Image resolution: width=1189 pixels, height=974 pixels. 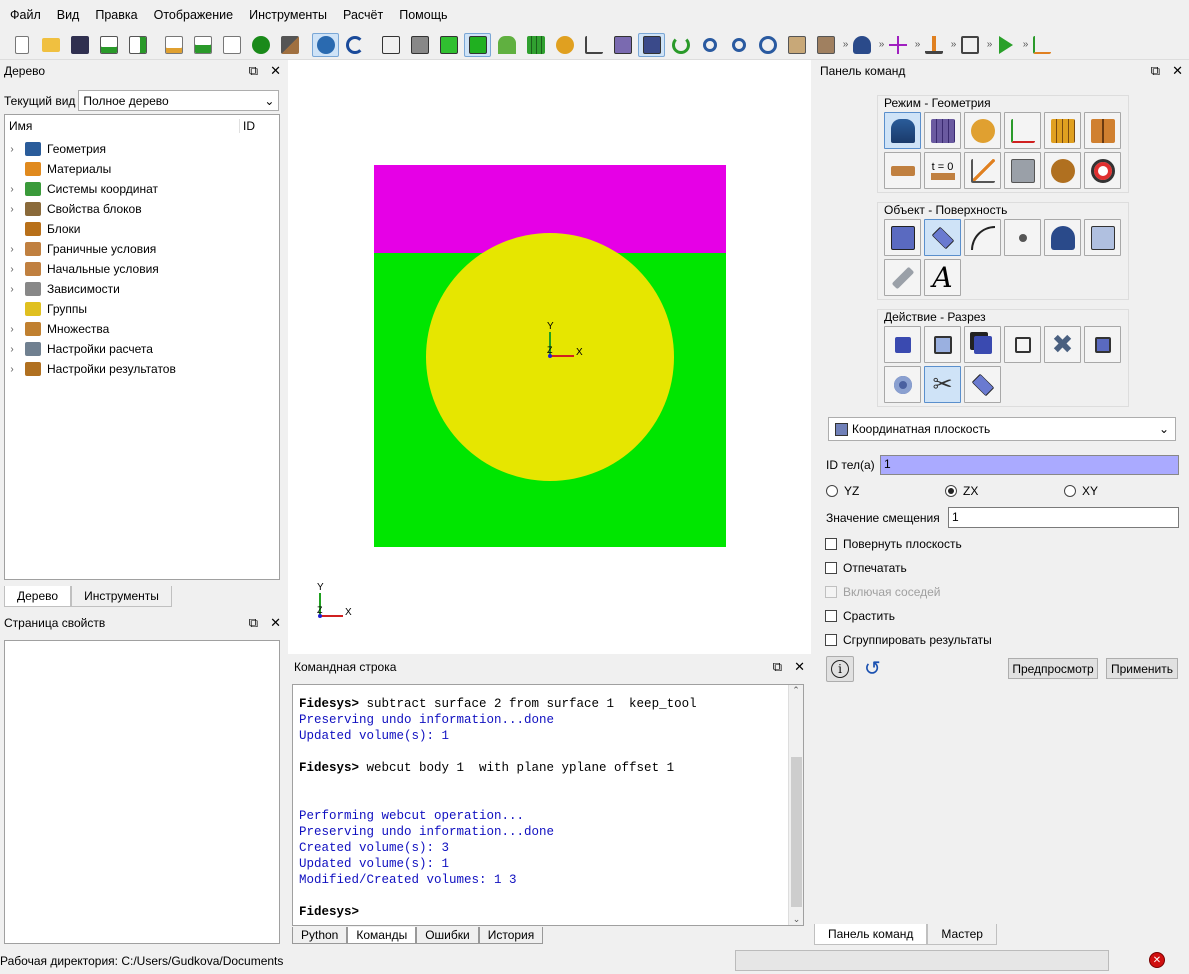 I want to click on col-name: Имя, so click(x=20, y=126).